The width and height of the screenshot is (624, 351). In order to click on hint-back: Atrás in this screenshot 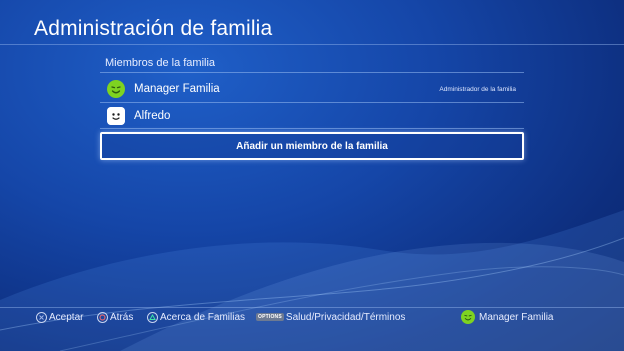, I will do `click(115, 317)`.